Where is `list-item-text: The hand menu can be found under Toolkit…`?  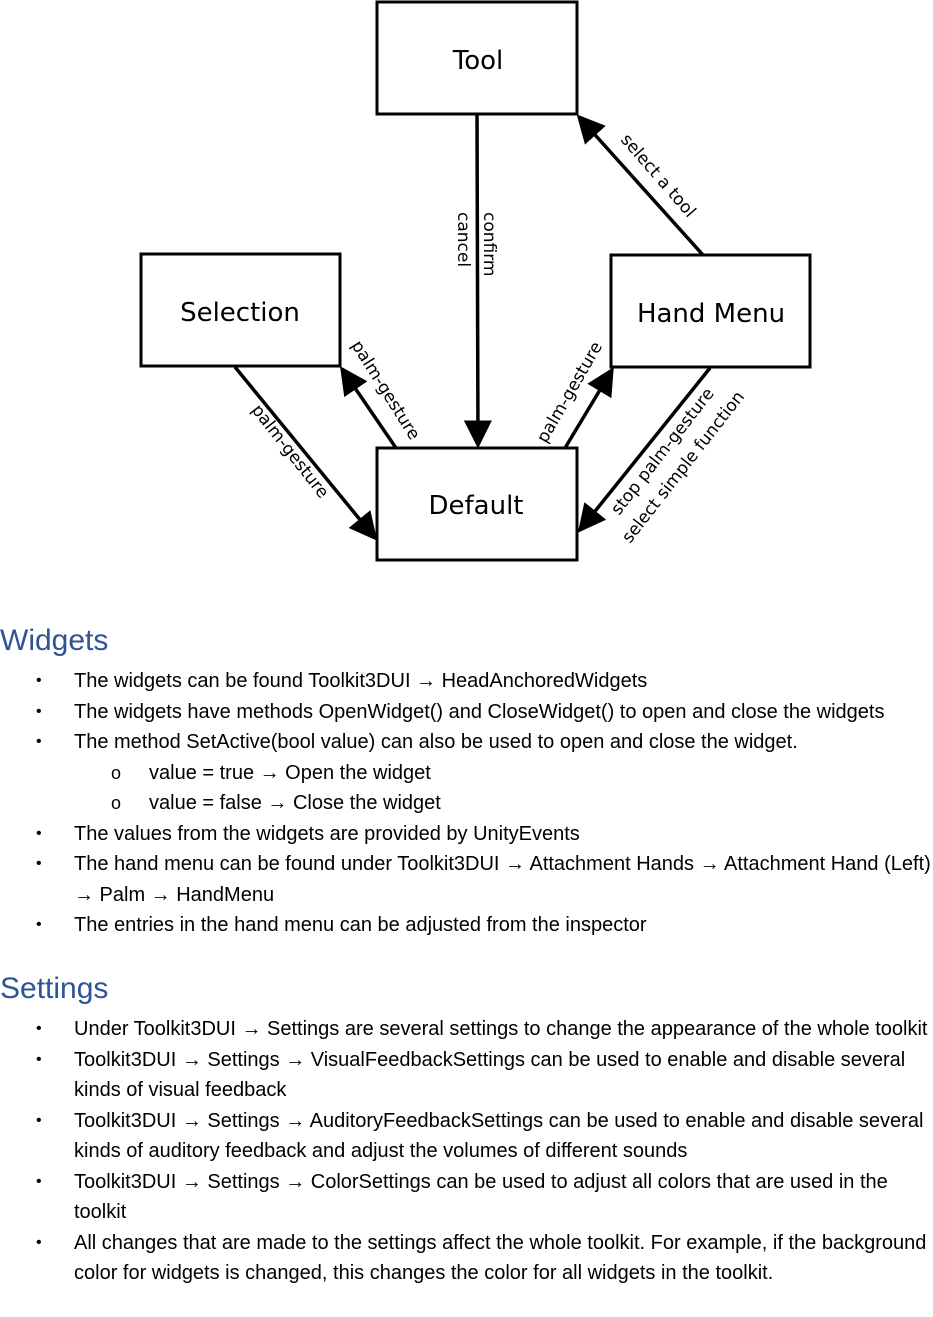 list-item-text: The hand menu can be found under Toolkit… is located at coordinates (502, 879).